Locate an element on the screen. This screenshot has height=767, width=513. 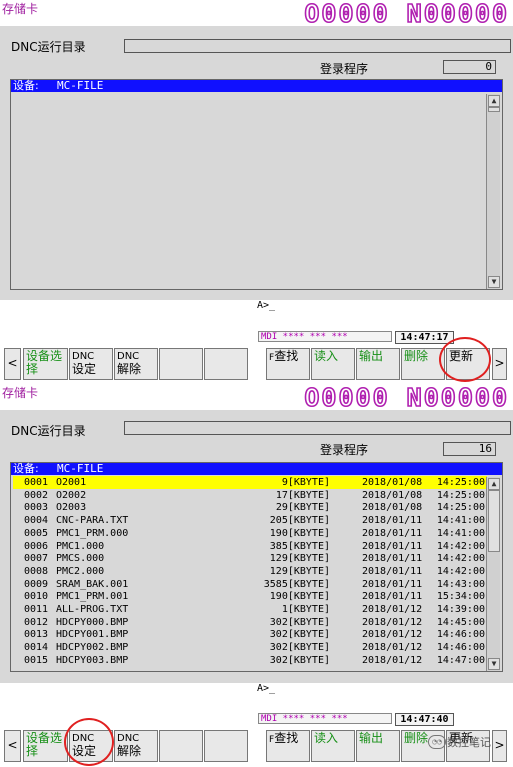
file-no: 0012 is located at coordinates (36, 622).